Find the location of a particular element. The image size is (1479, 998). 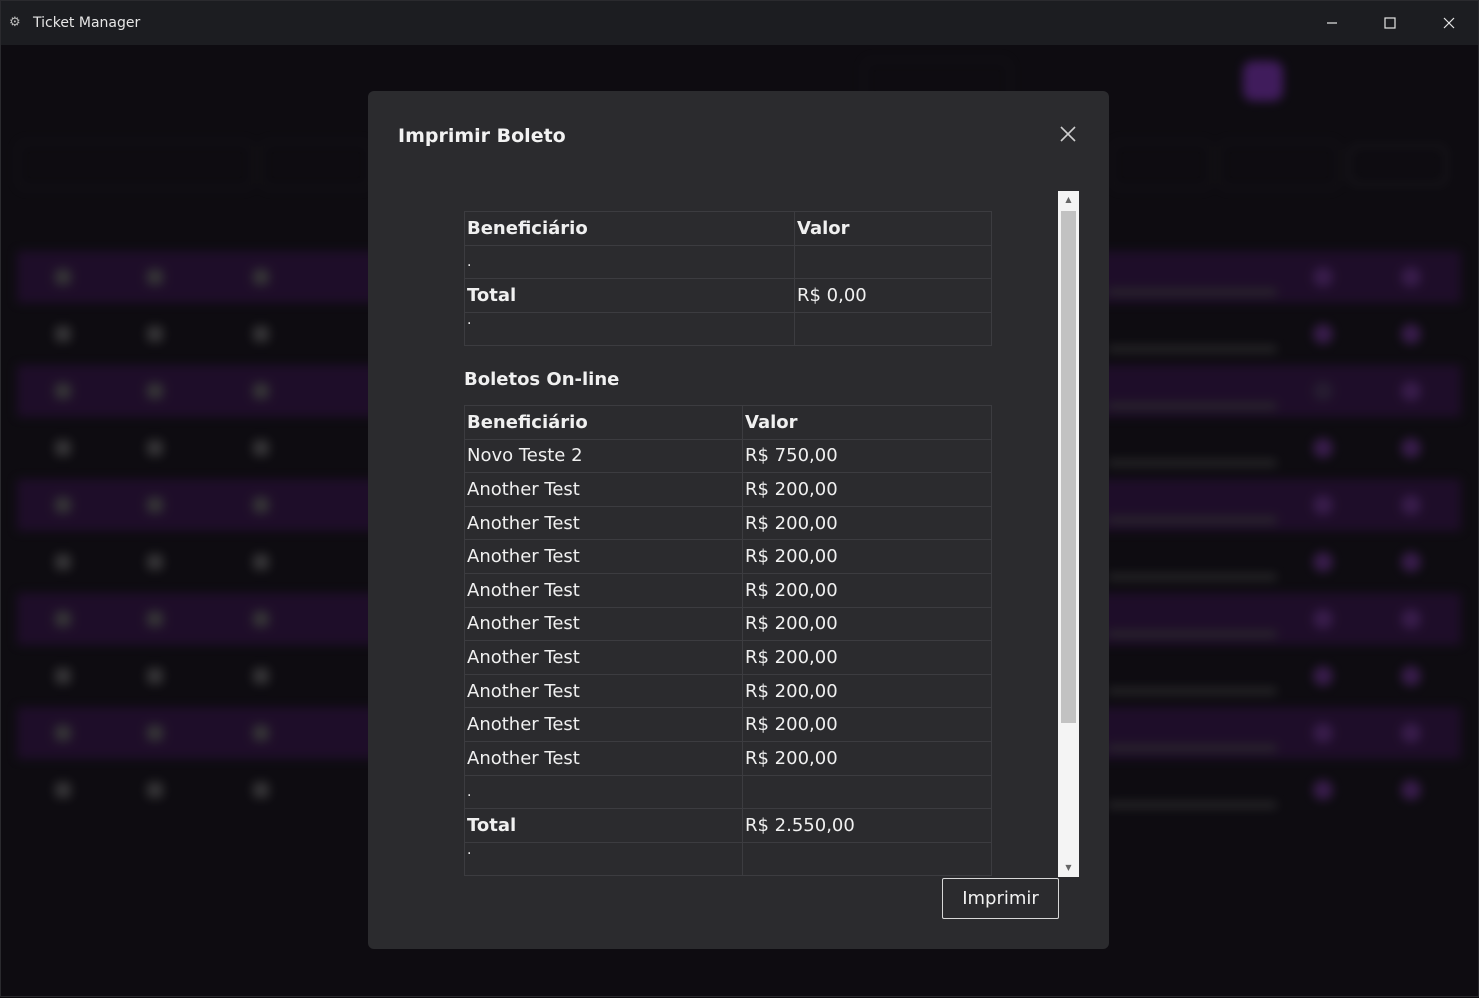

minimize-icon is located at coordinates (1332, 23).